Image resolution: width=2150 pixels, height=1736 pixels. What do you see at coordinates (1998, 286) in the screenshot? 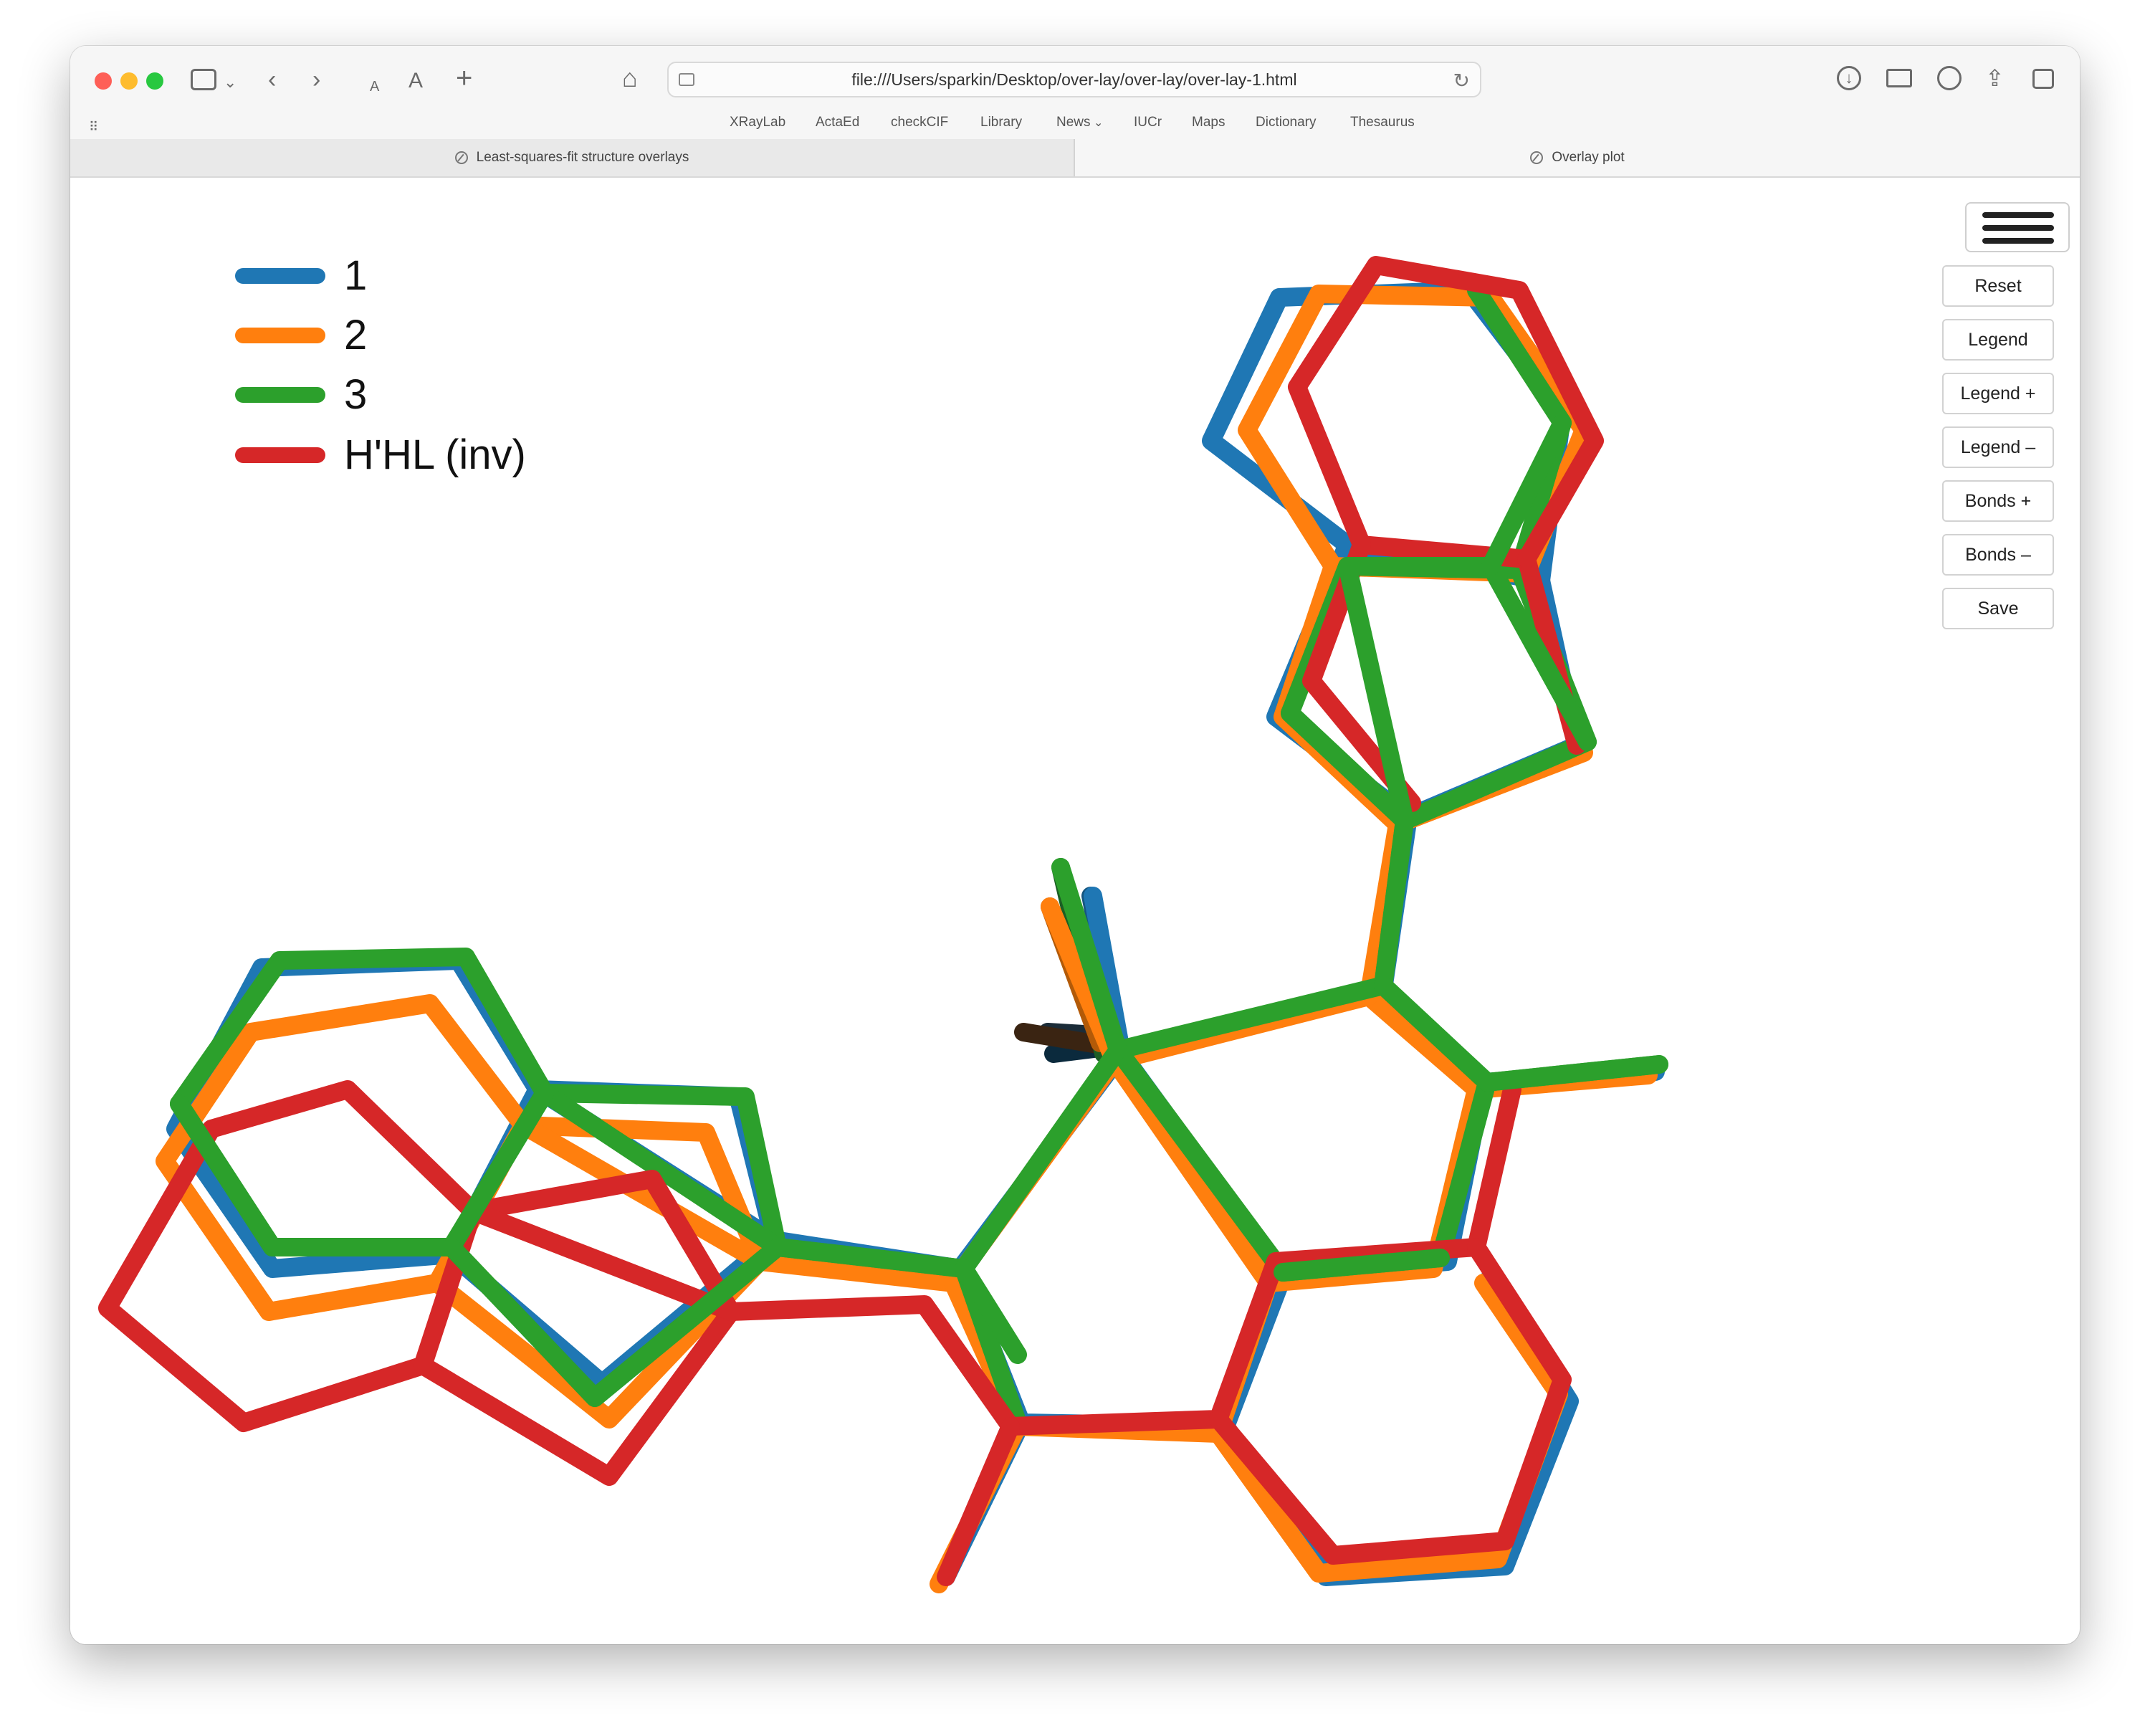
I see `reset-button: Reset` at bounding box center [1998, 286].